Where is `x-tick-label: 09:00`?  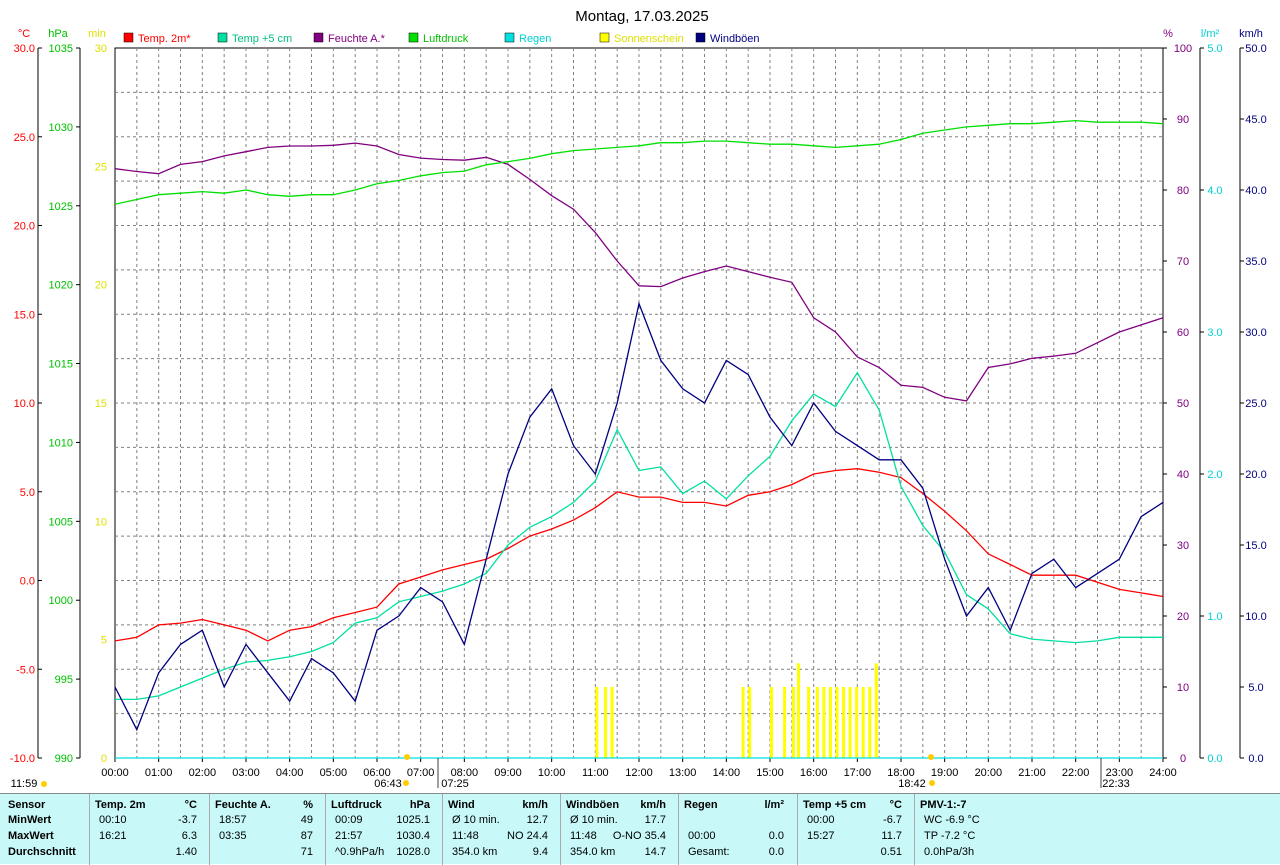 x-tick-label: 09:00 is located at coordinates (508, 773).